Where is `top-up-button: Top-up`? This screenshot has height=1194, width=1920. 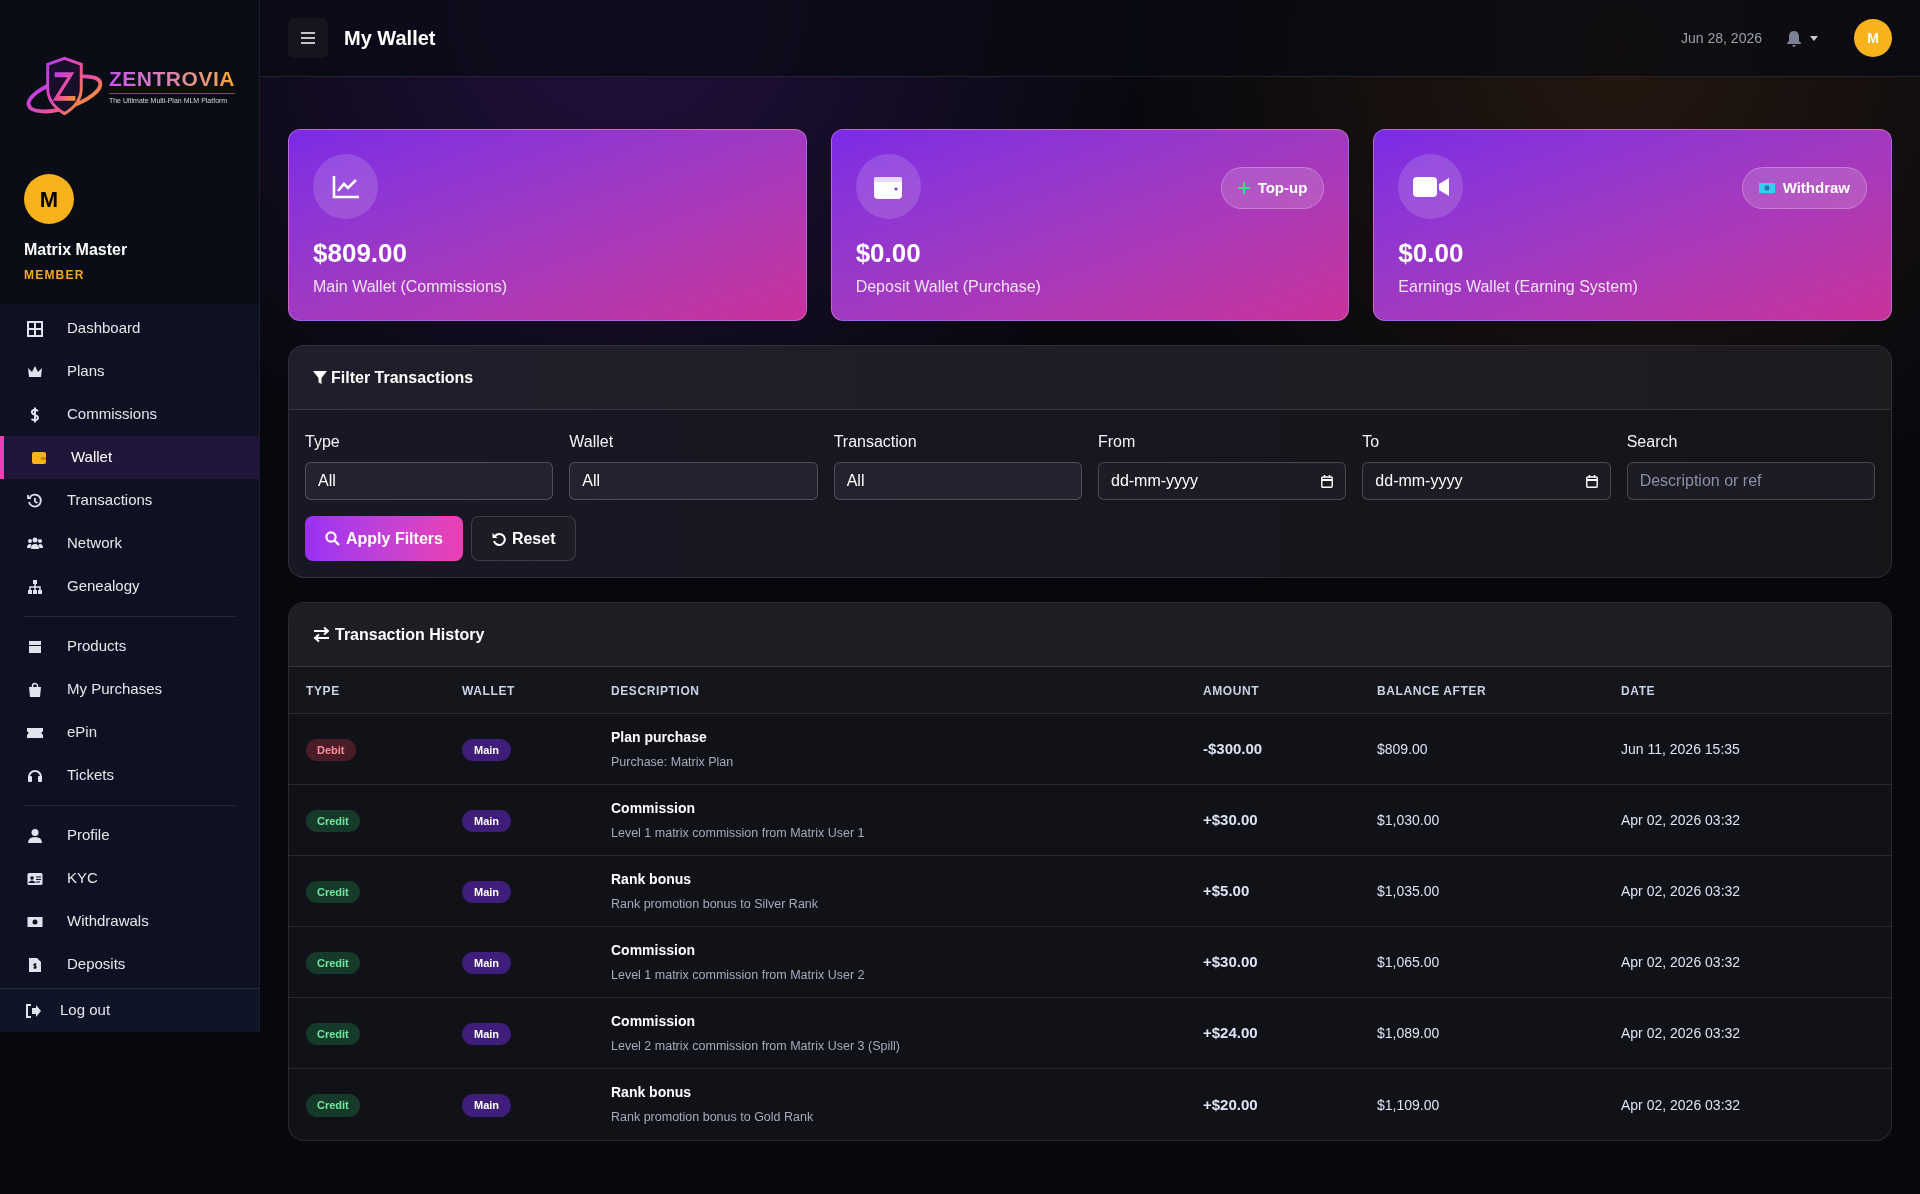
top-up-button: Top-up is located at coordinates (1272, 188).